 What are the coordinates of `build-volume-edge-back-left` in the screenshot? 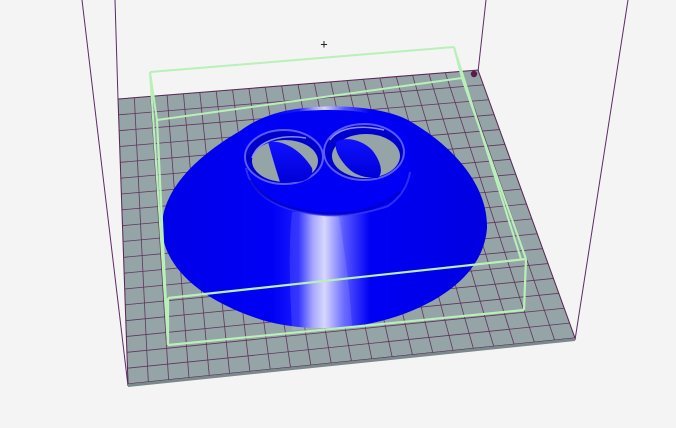 It's located at (116, 50).